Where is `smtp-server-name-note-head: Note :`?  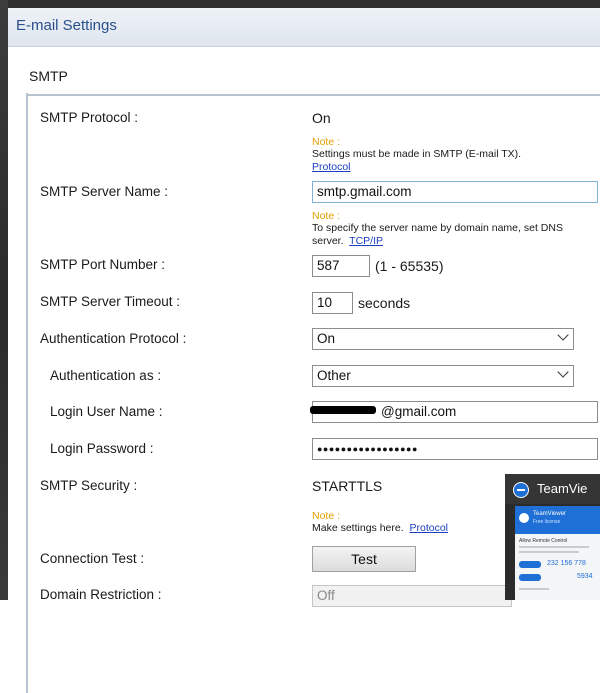 smtp-server-name-note-head: Note : is located at coordinates (326, 216).